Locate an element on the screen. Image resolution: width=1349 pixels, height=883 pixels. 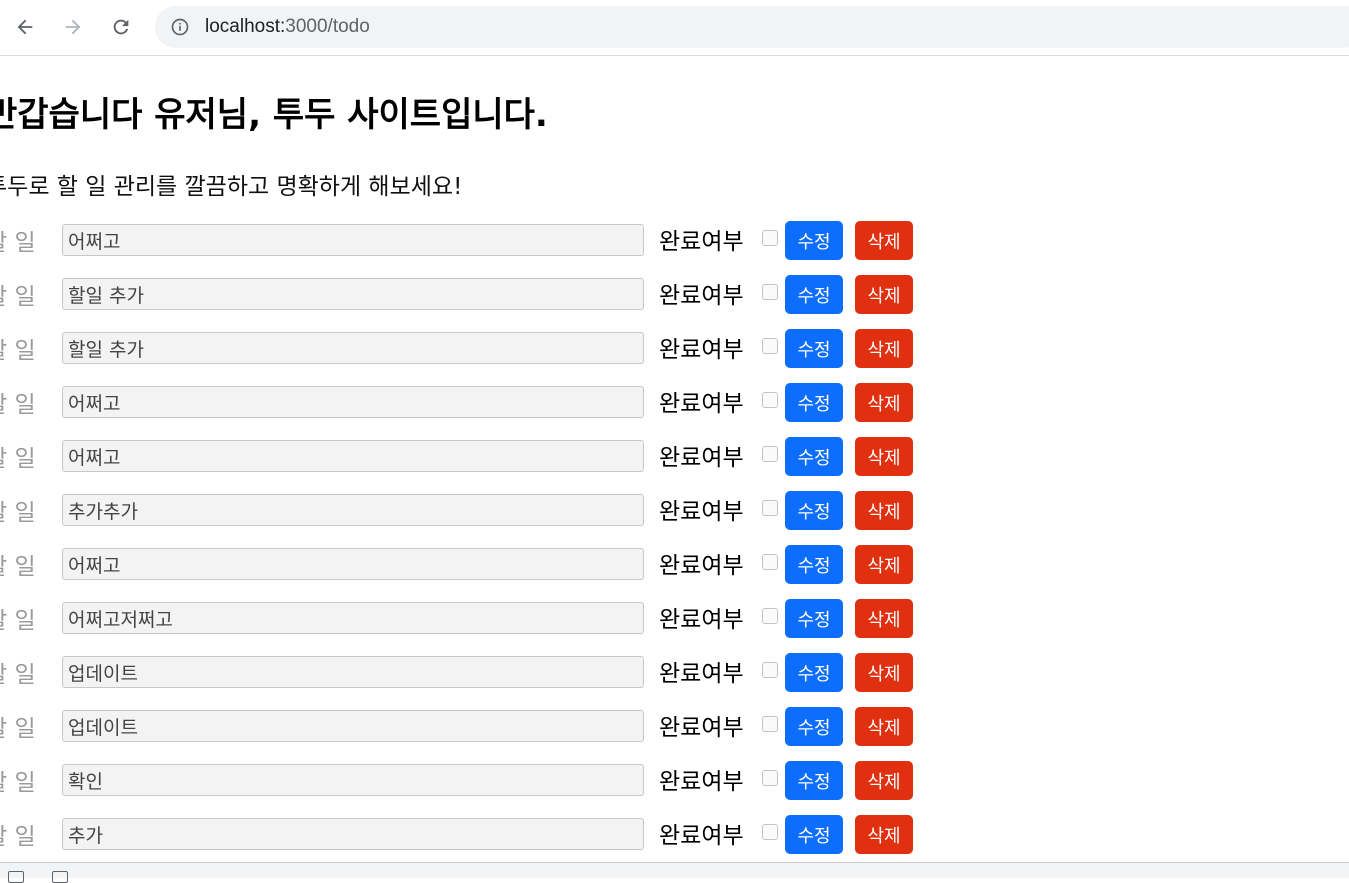
devtools-strip is located at coordinates (674, 872).